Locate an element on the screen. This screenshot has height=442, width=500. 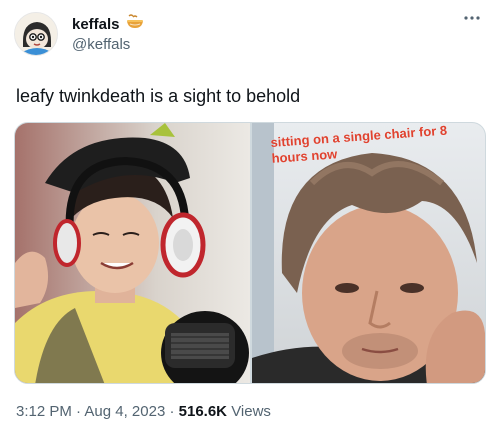
views-label: Views is located at coordinates (251, 411).